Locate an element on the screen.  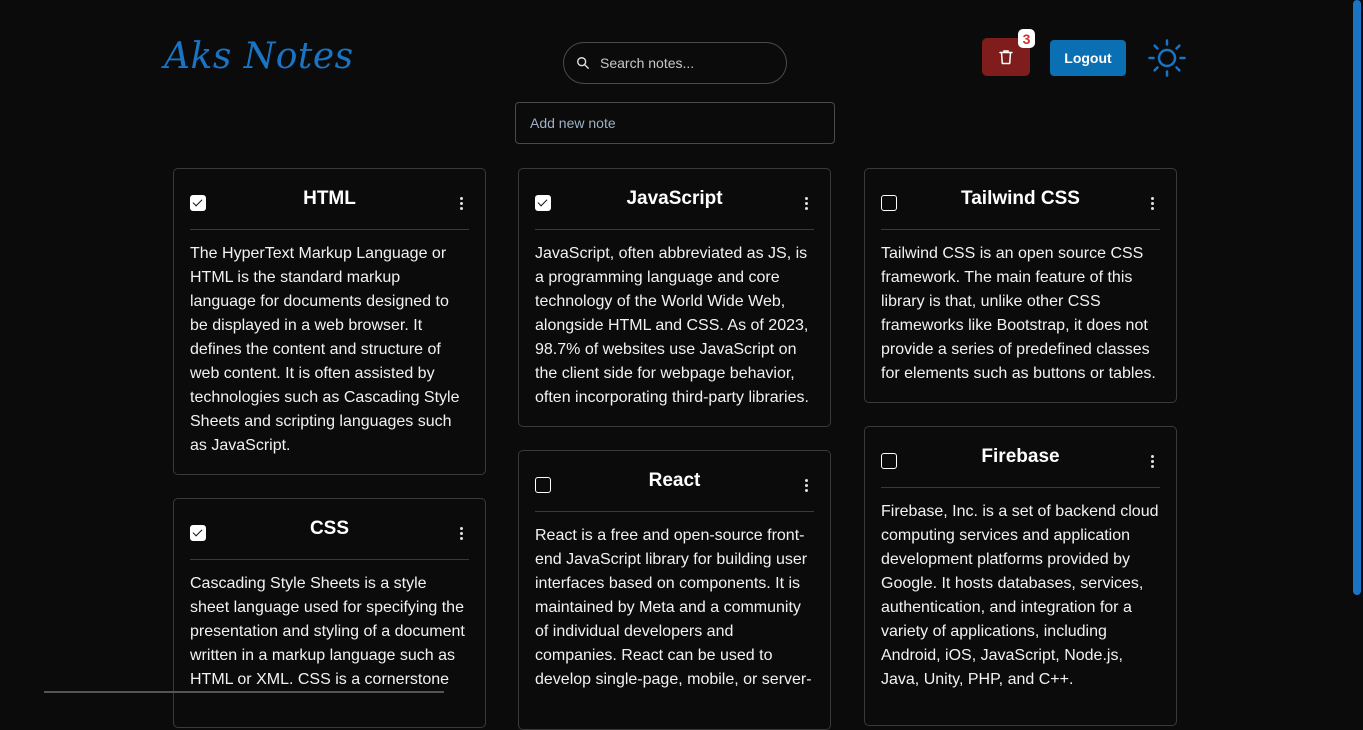
note-title: Tailwind CSS is located at coordinates (1020, 199).